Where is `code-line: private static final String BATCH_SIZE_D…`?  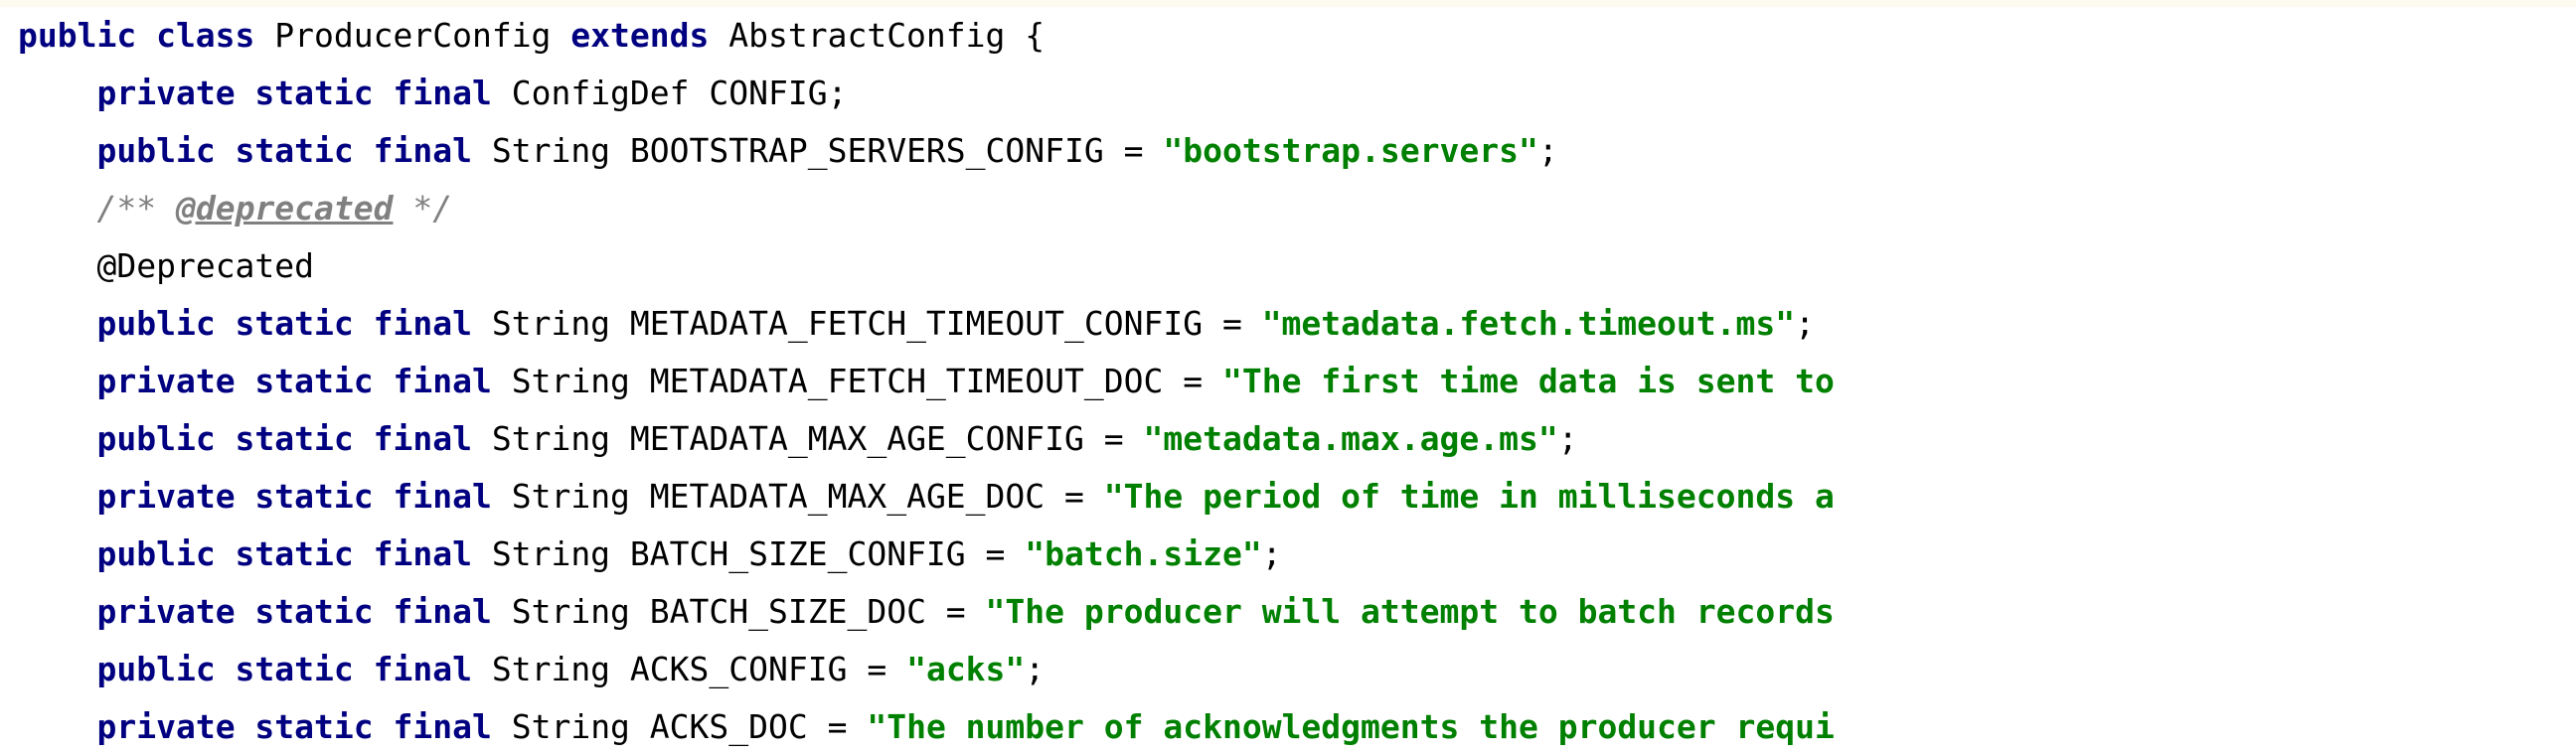 code-line: private static final String BATCH_SIZE_D… is located at coordinates (1288, 612).